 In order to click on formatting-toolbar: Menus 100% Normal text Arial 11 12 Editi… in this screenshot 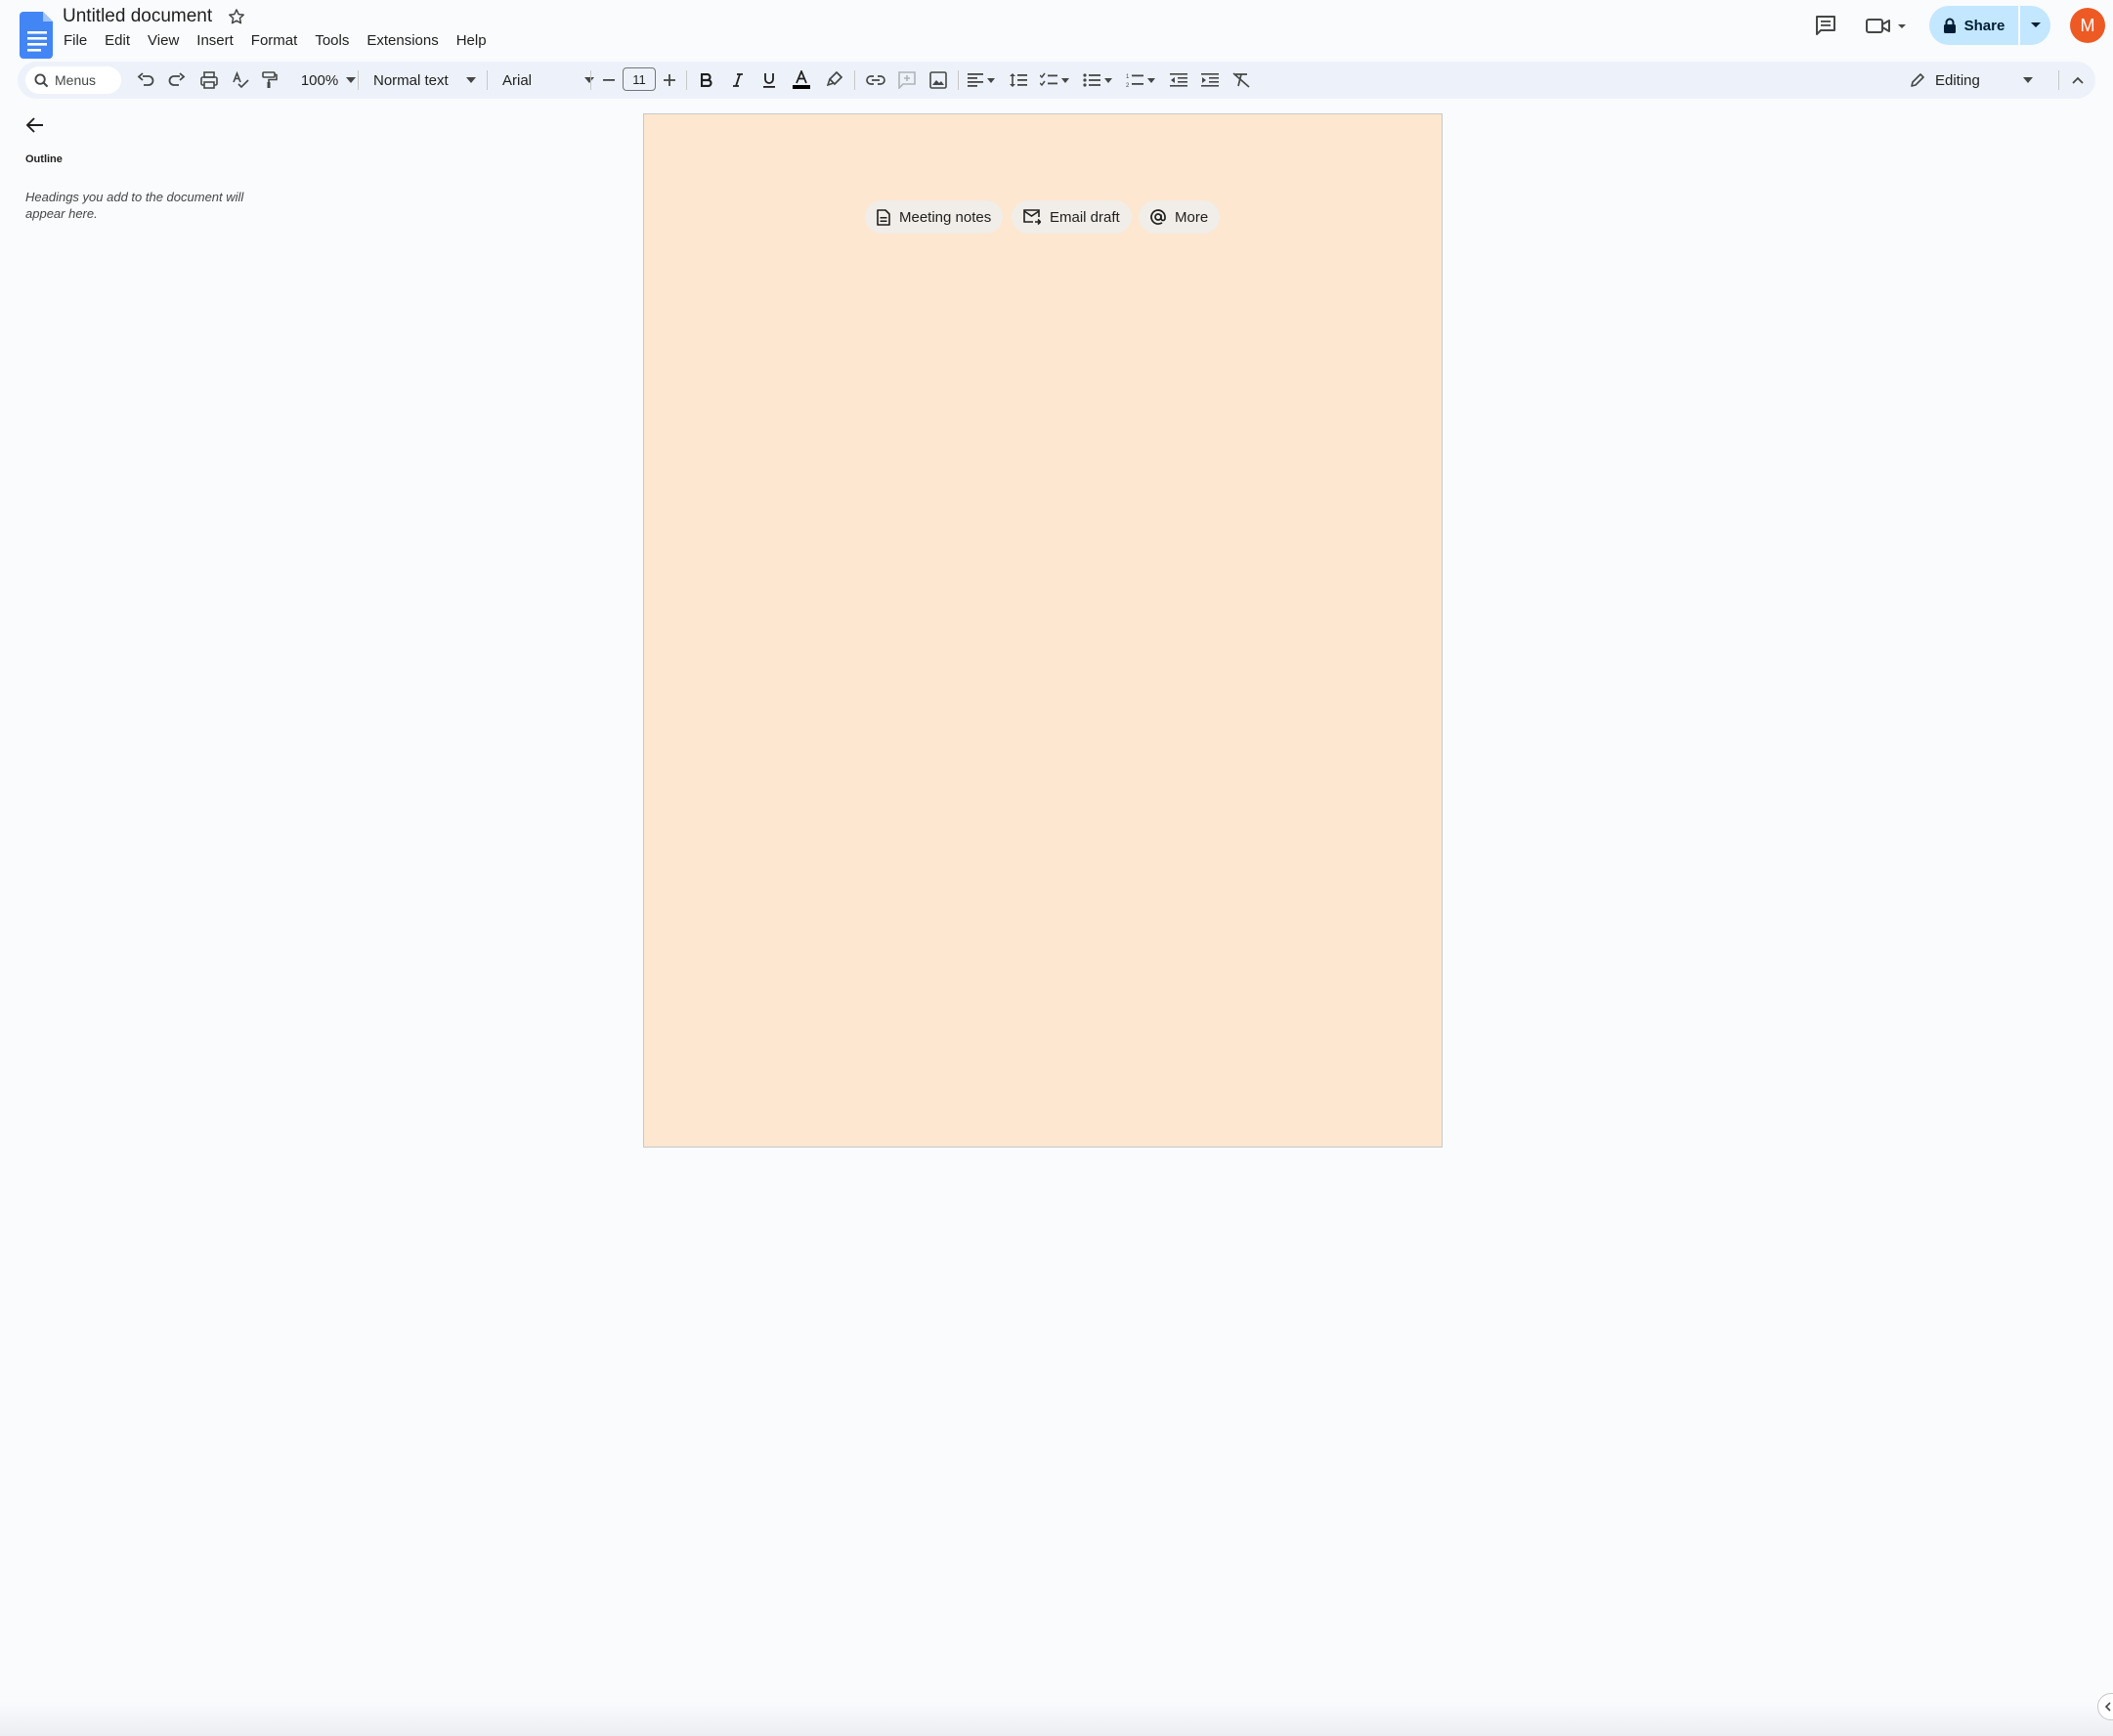, I will do `click(1056, 80)`.